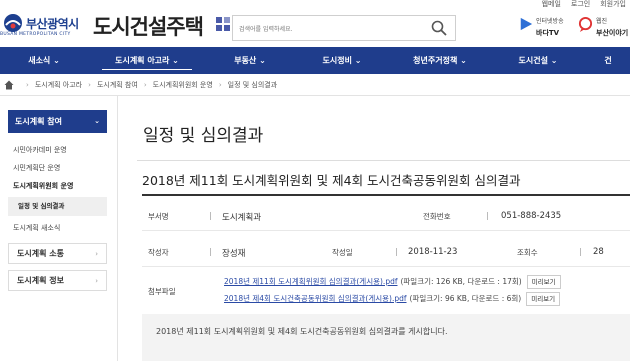 The image size is (630, 361). Describe the element at coordinates (526, 24) in the screenshot. I see `play-icon` at that location.